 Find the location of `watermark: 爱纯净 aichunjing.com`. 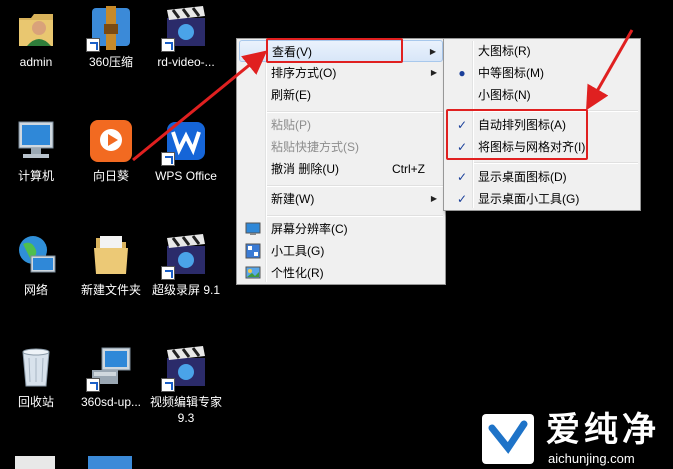

watermark: 爱纯净 aichunjing.com is located at coordinates (574, 438).